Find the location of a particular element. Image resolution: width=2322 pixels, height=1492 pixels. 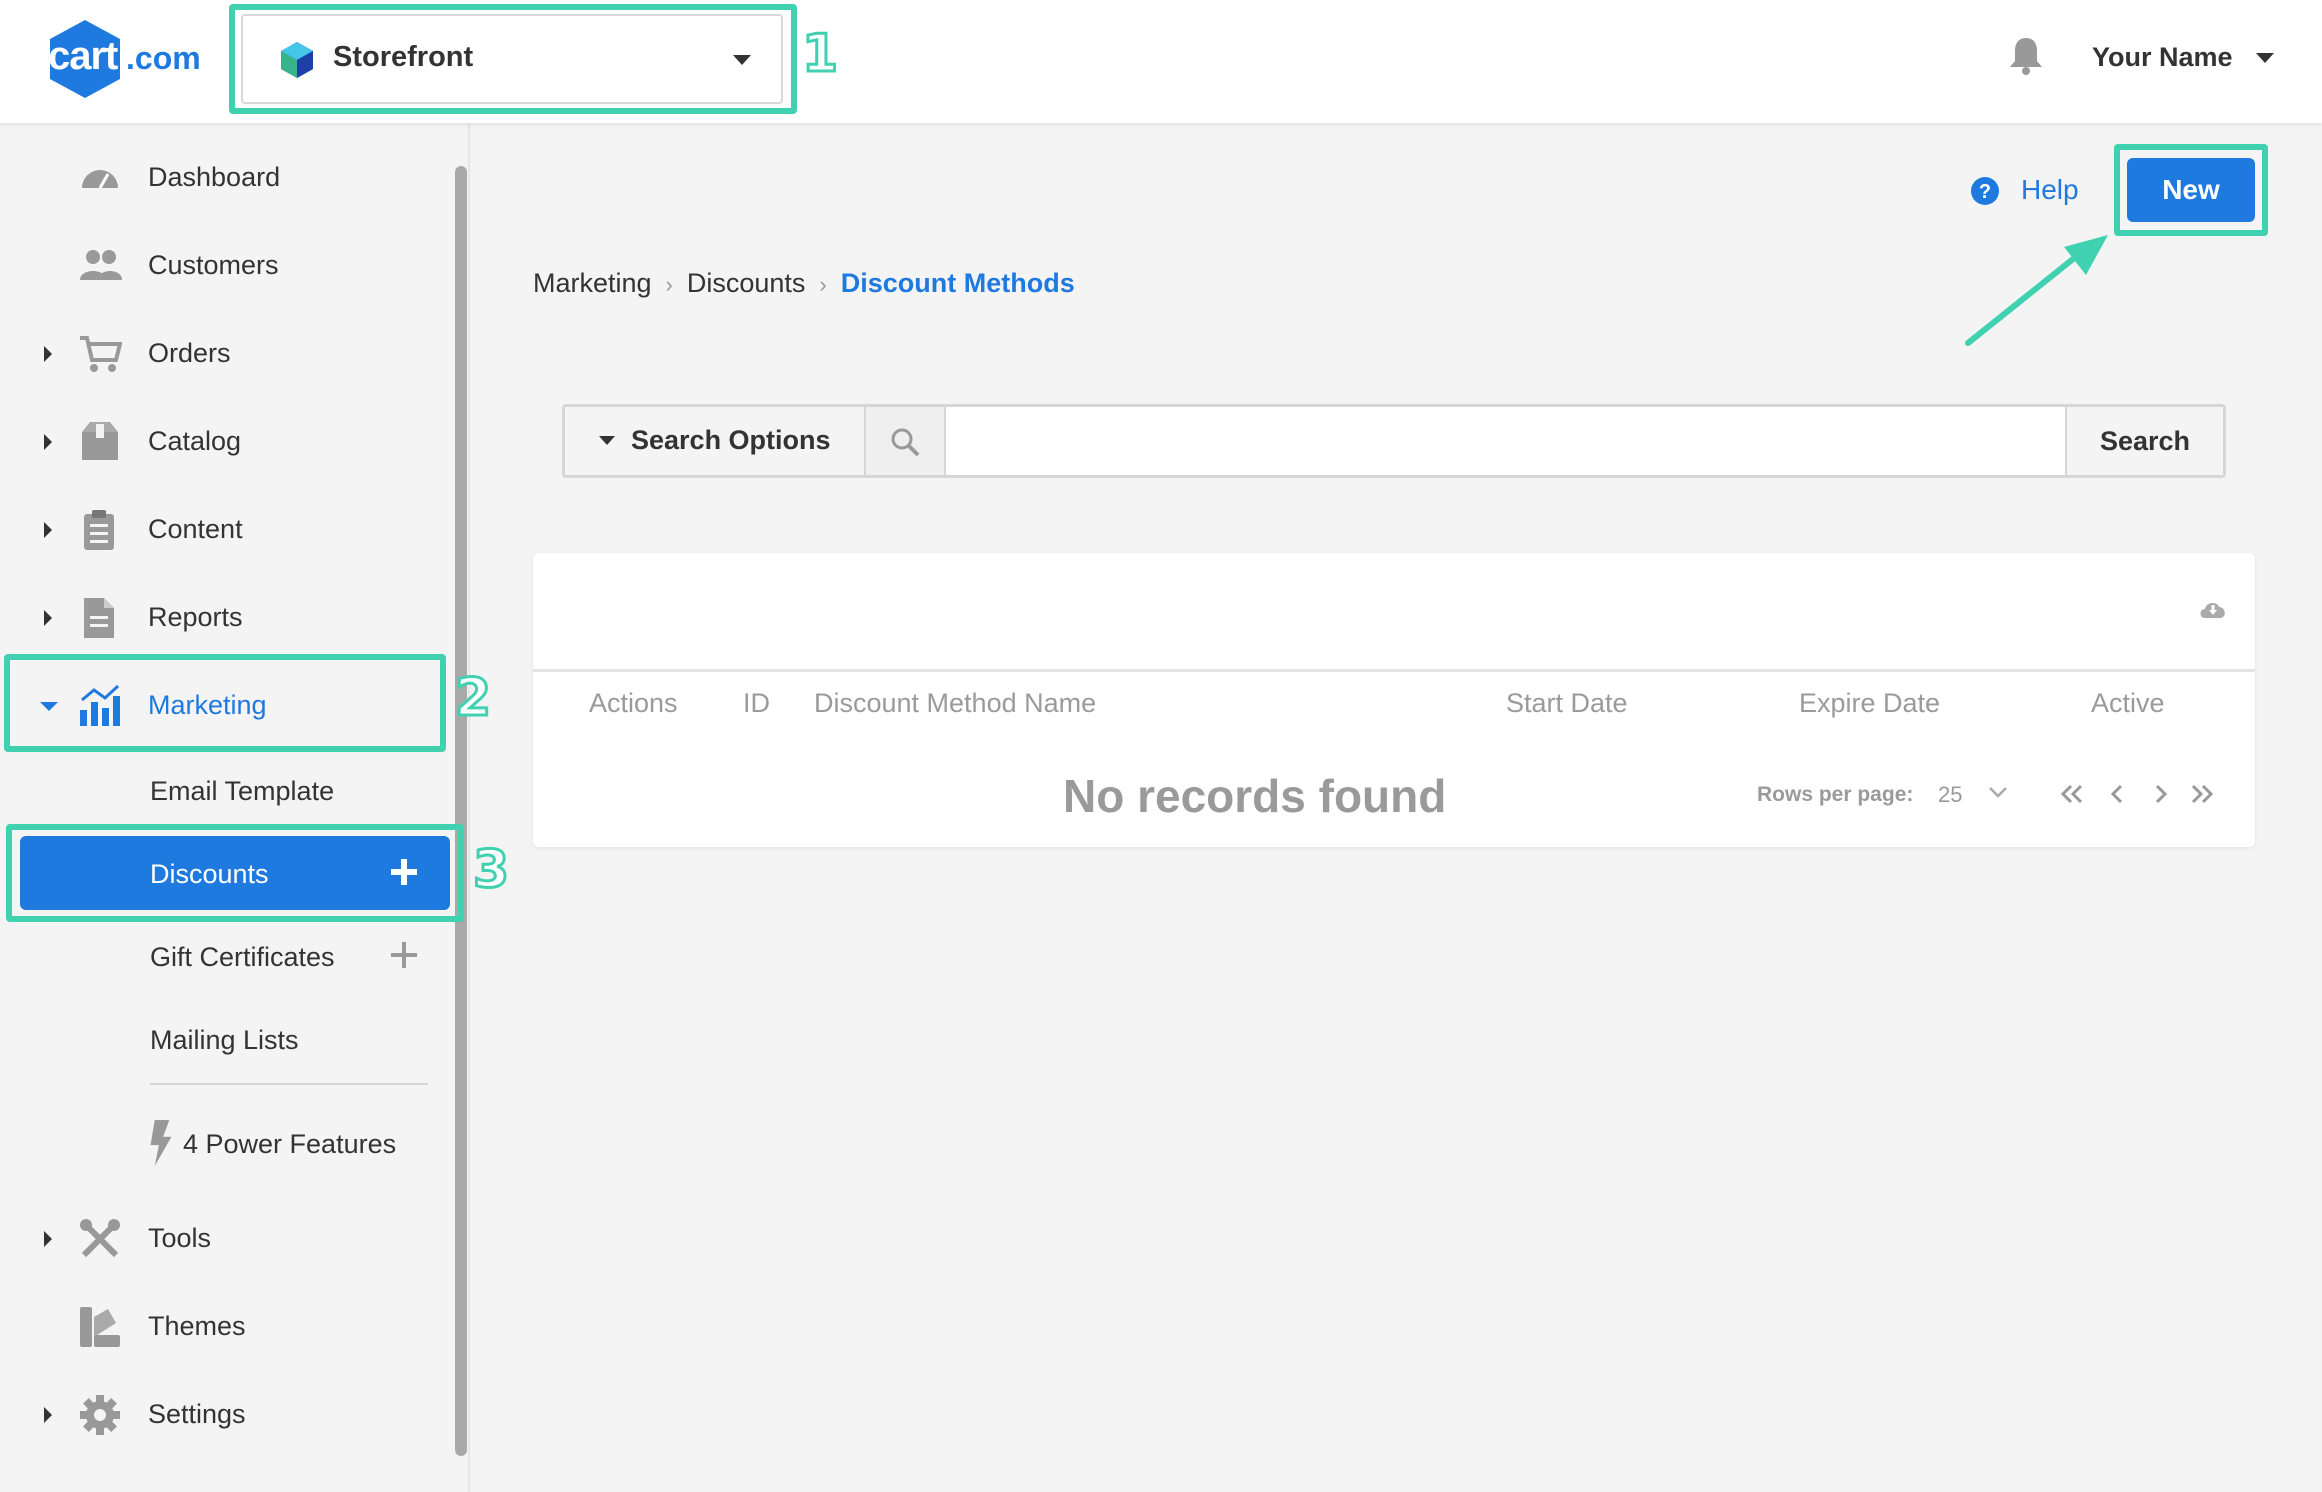

annotation-number-2: 2 is located at coordinates (472, 698).